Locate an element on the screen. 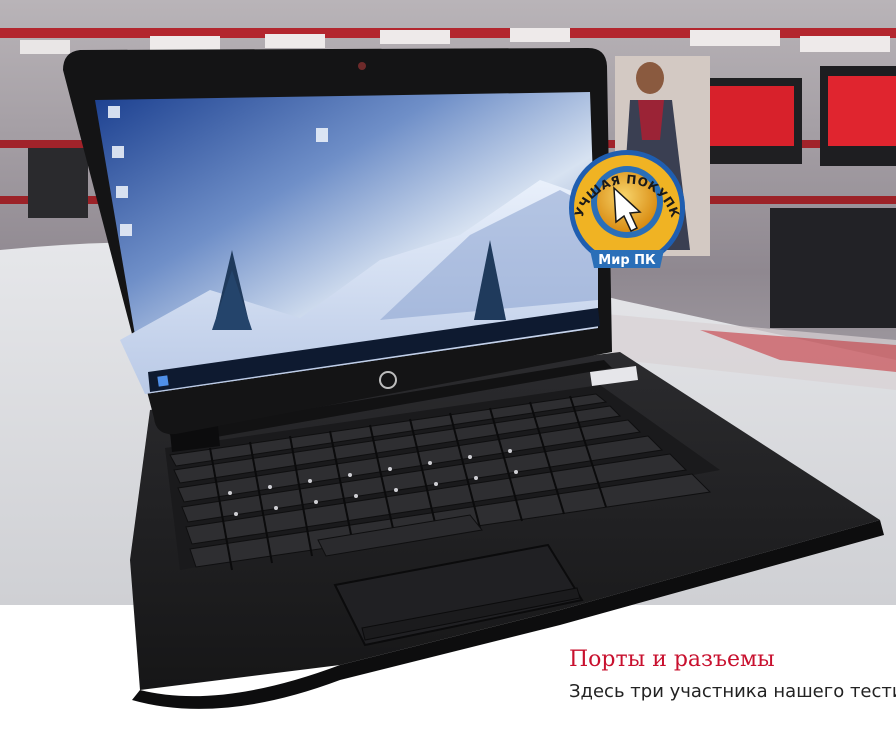 The height and width of the screenshot is (738, 896). badge-brand-text: Мир ПК is located at coordinates (627, 260).